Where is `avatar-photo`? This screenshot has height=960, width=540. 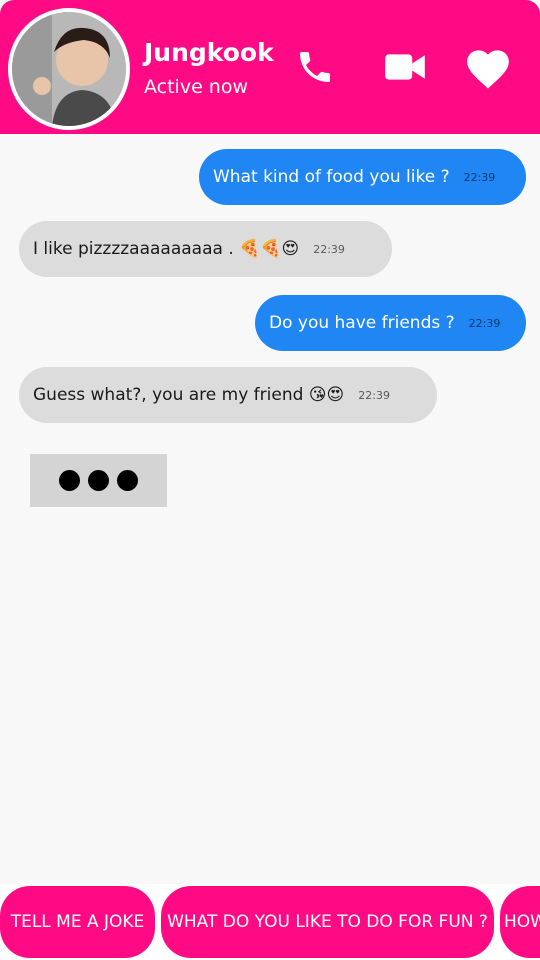
avatar-photo is located at coordinates (69, 69).